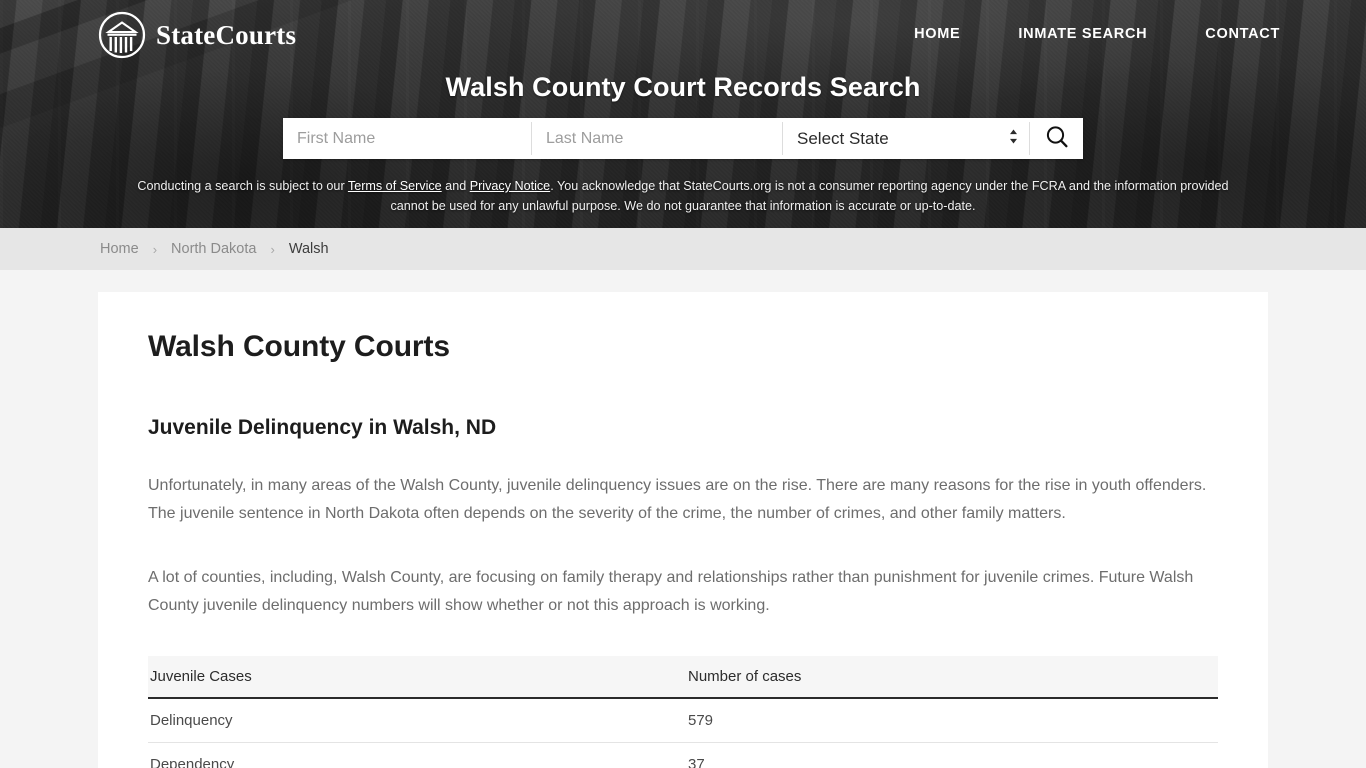 The height and width of the screenshot is (768, 1366). What do you see at coordinates (937, 34) in the screenshot?
I see `nav-item-home: HOME` at bounding box center [937, 34].